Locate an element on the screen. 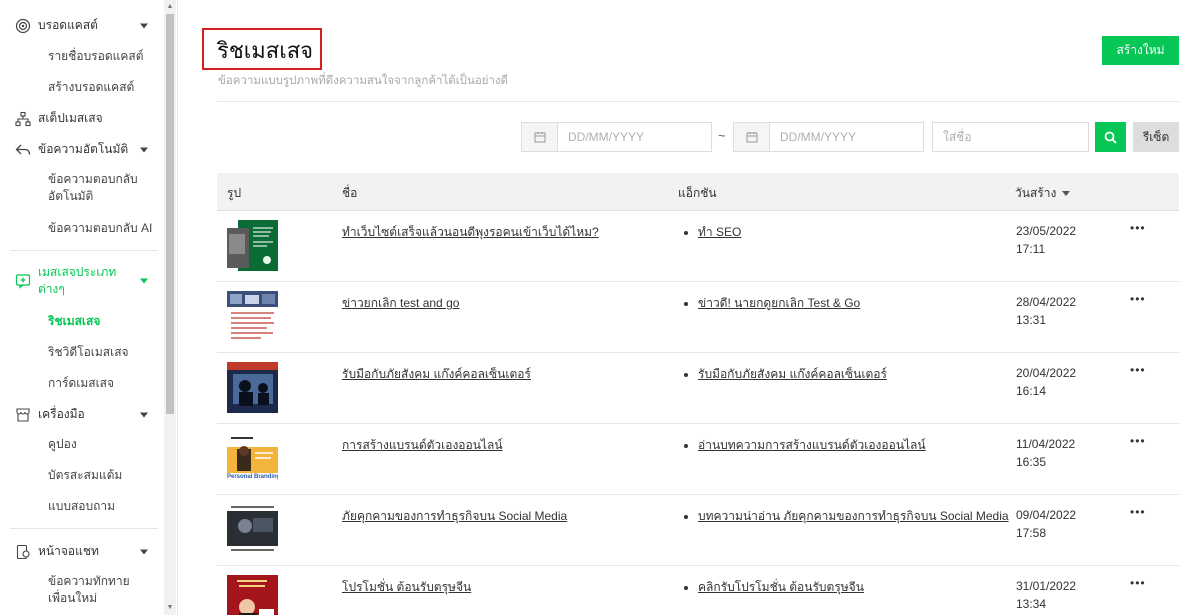 This screenshot has height=615, width=1200. created-time: 16:35 is located at coordinates (1031, 462).